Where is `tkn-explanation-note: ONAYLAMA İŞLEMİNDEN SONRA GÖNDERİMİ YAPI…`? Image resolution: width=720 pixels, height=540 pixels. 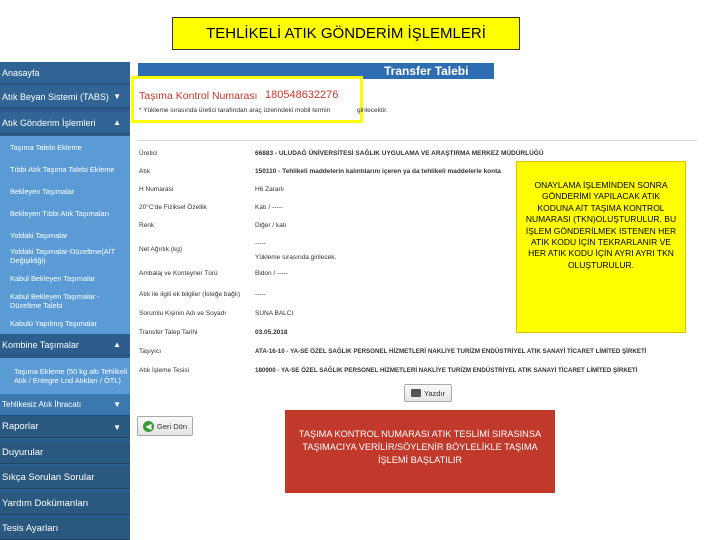
tkn-explanation-note: ONAYLAMA İŞLEMİNDEN SONRA GÖNDERİMİ YAPI… is located at coordinates (601, 247).